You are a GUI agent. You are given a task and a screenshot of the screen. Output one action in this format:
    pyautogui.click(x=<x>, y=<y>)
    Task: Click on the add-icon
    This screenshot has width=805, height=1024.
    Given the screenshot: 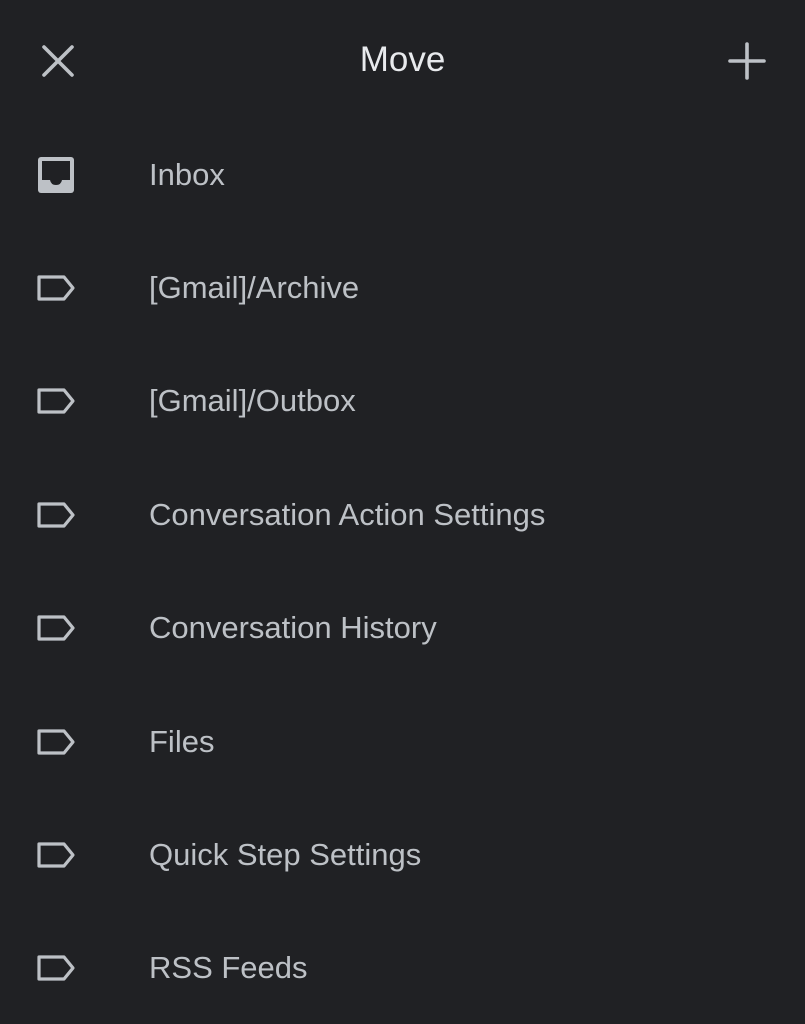 What is the action you would take?
    pyautogui.click(x=747, y=61)
    